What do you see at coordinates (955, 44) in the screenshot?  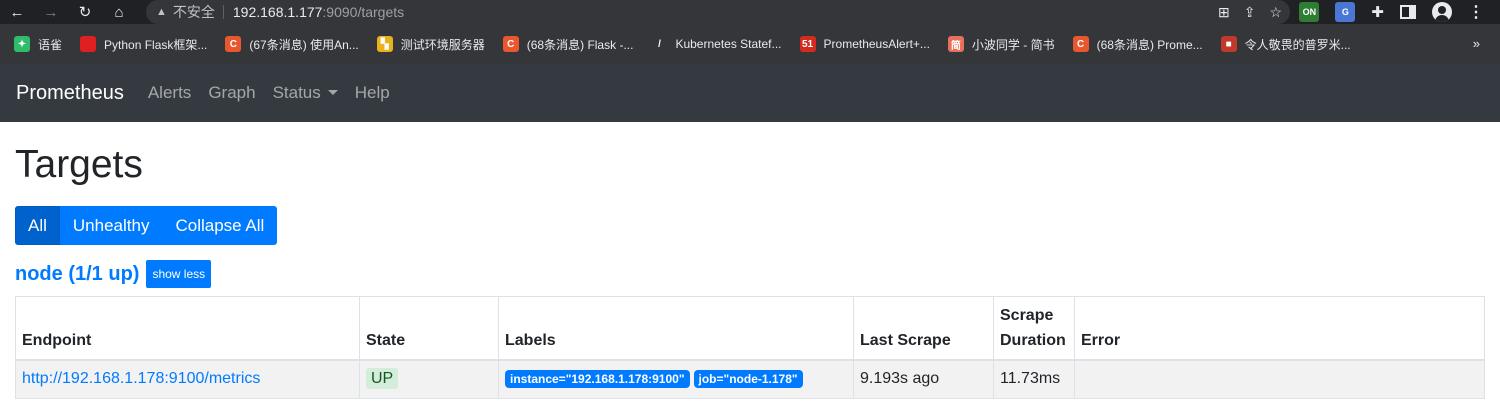 I see `jianshu-icon: 简` at bounding box center [955, 44].